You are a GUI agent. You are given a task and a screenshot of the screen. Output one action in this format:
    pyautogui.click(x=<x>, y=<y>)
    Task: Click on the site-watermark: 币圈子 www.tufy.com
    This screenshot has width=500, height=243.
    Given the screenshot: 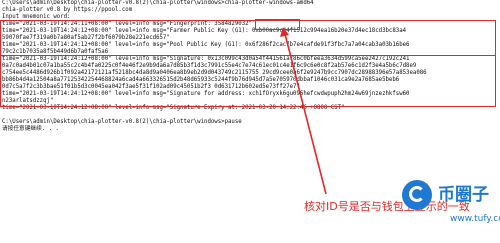 What is the action you would take?
    pyautogui.click(x=446, y=204)
    